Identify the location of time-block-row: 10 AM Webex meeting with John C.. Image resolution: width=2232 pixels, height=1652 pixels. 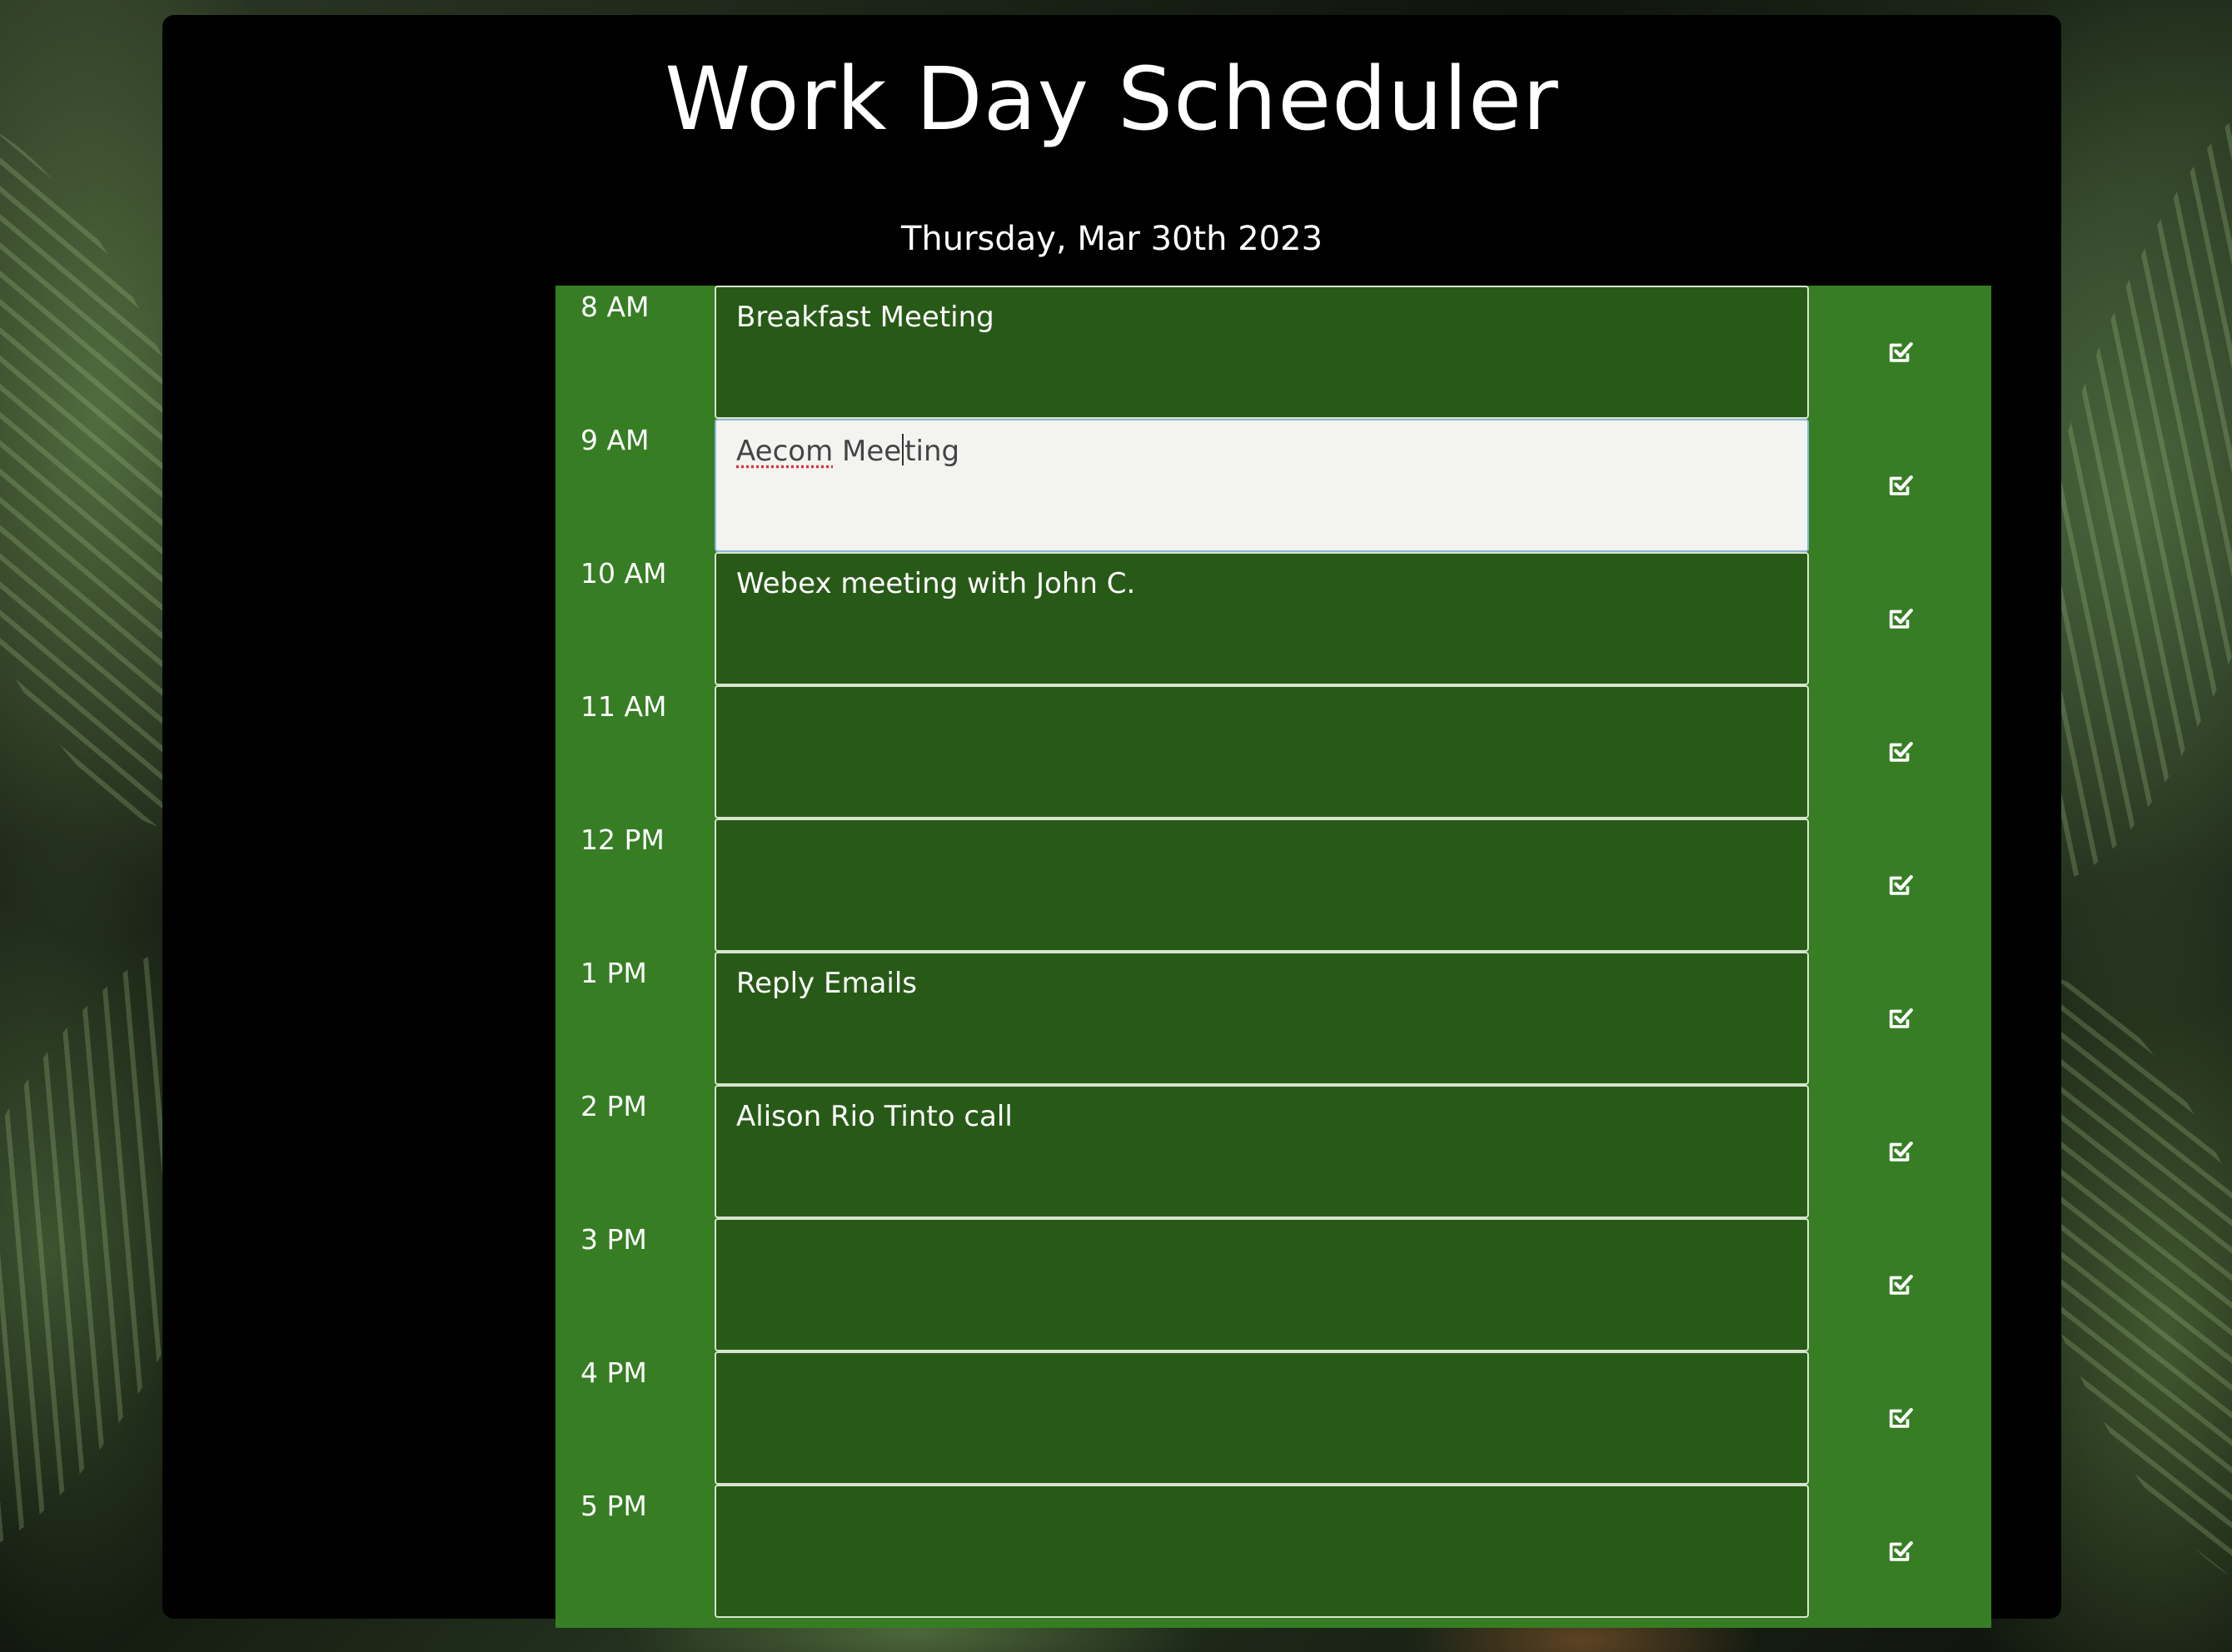
(1273, 618).